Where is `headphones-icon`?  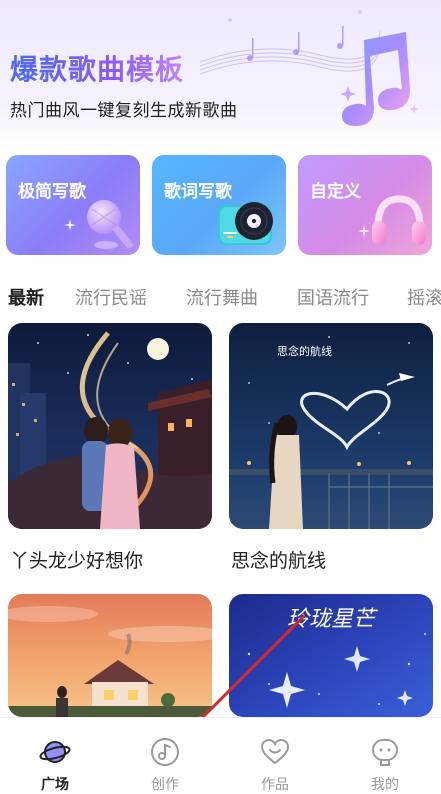
headphones-icon is located at coordinates (399, 220).